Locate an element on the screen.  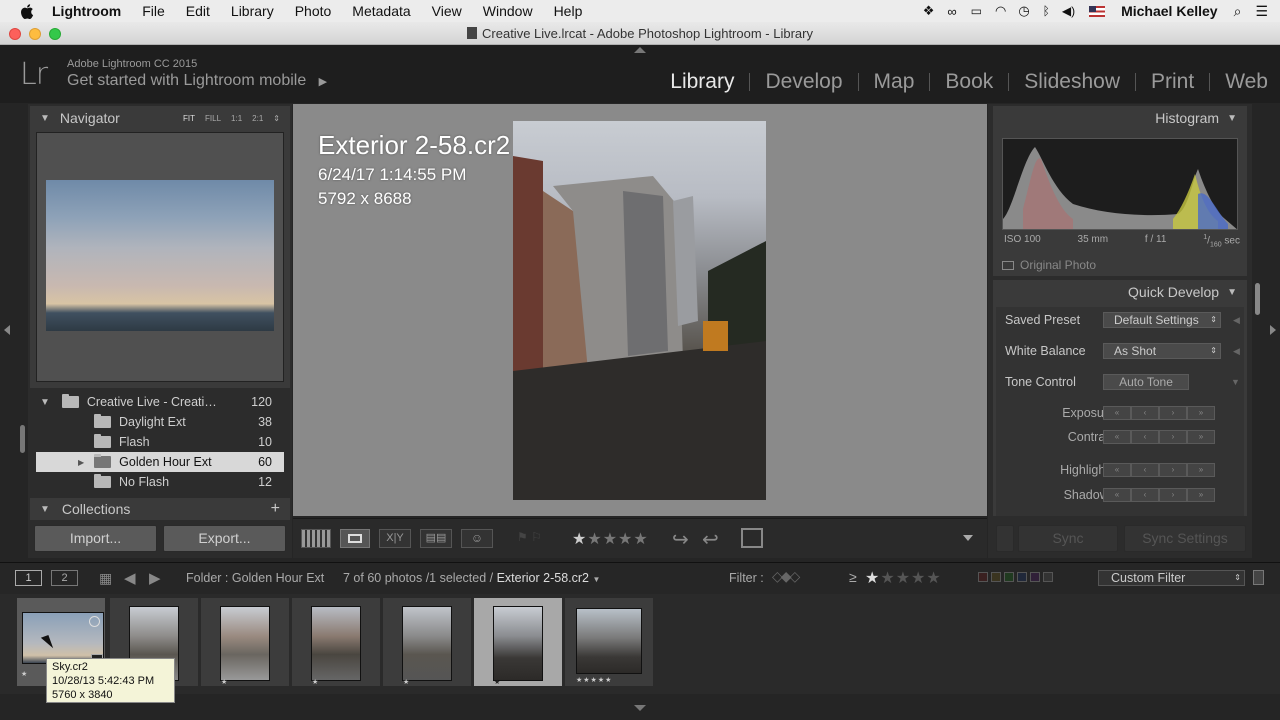
minimize-window-button is located at coordinates (35, 34).